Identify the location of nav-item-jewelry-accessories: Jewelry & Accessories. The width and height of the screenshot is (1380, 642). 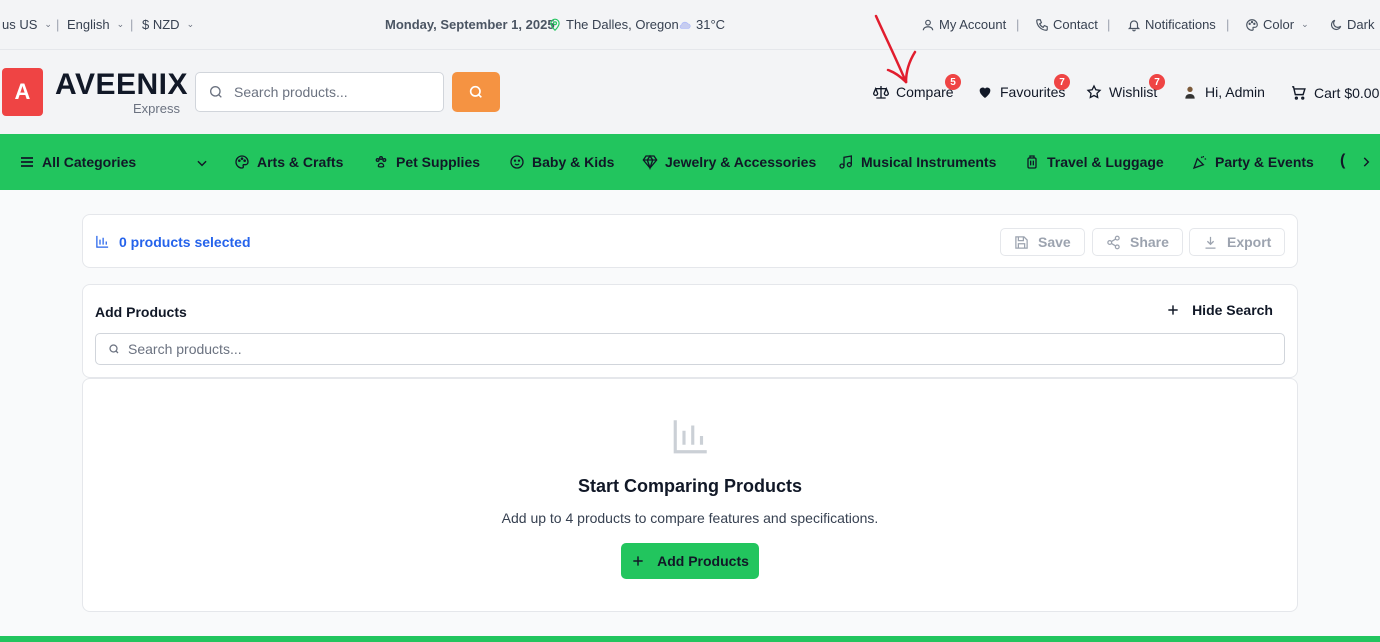
(729, 162).